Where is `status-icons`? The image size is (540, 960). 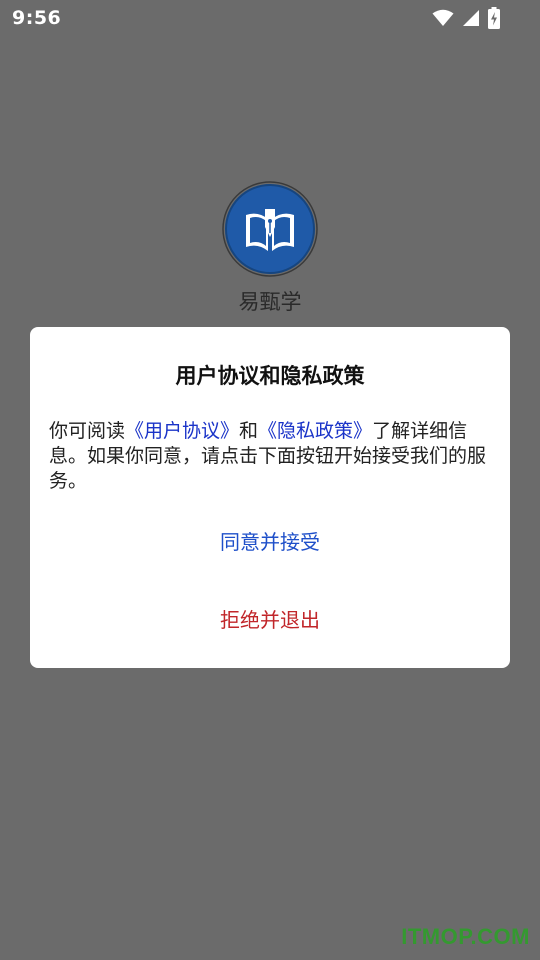
status-icons is located at coordinates (466, 18).